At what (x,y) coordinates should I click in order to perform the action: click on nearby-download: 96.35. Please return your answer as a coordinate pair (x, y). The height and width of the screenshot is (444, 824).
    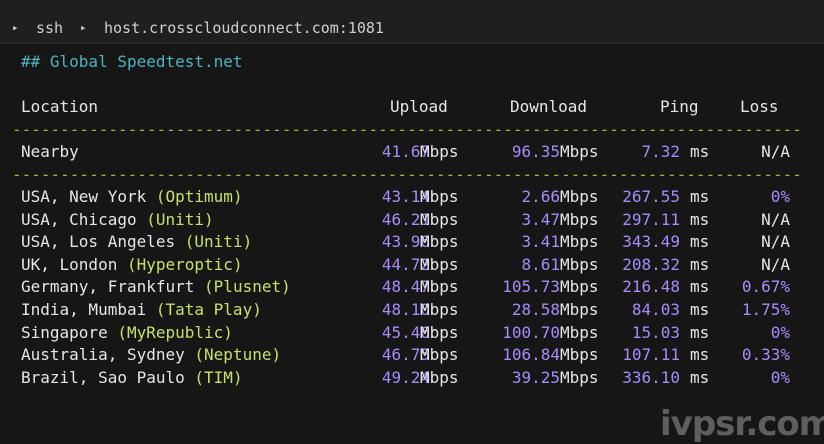
    Looking at the image, I should click on (535, 151).